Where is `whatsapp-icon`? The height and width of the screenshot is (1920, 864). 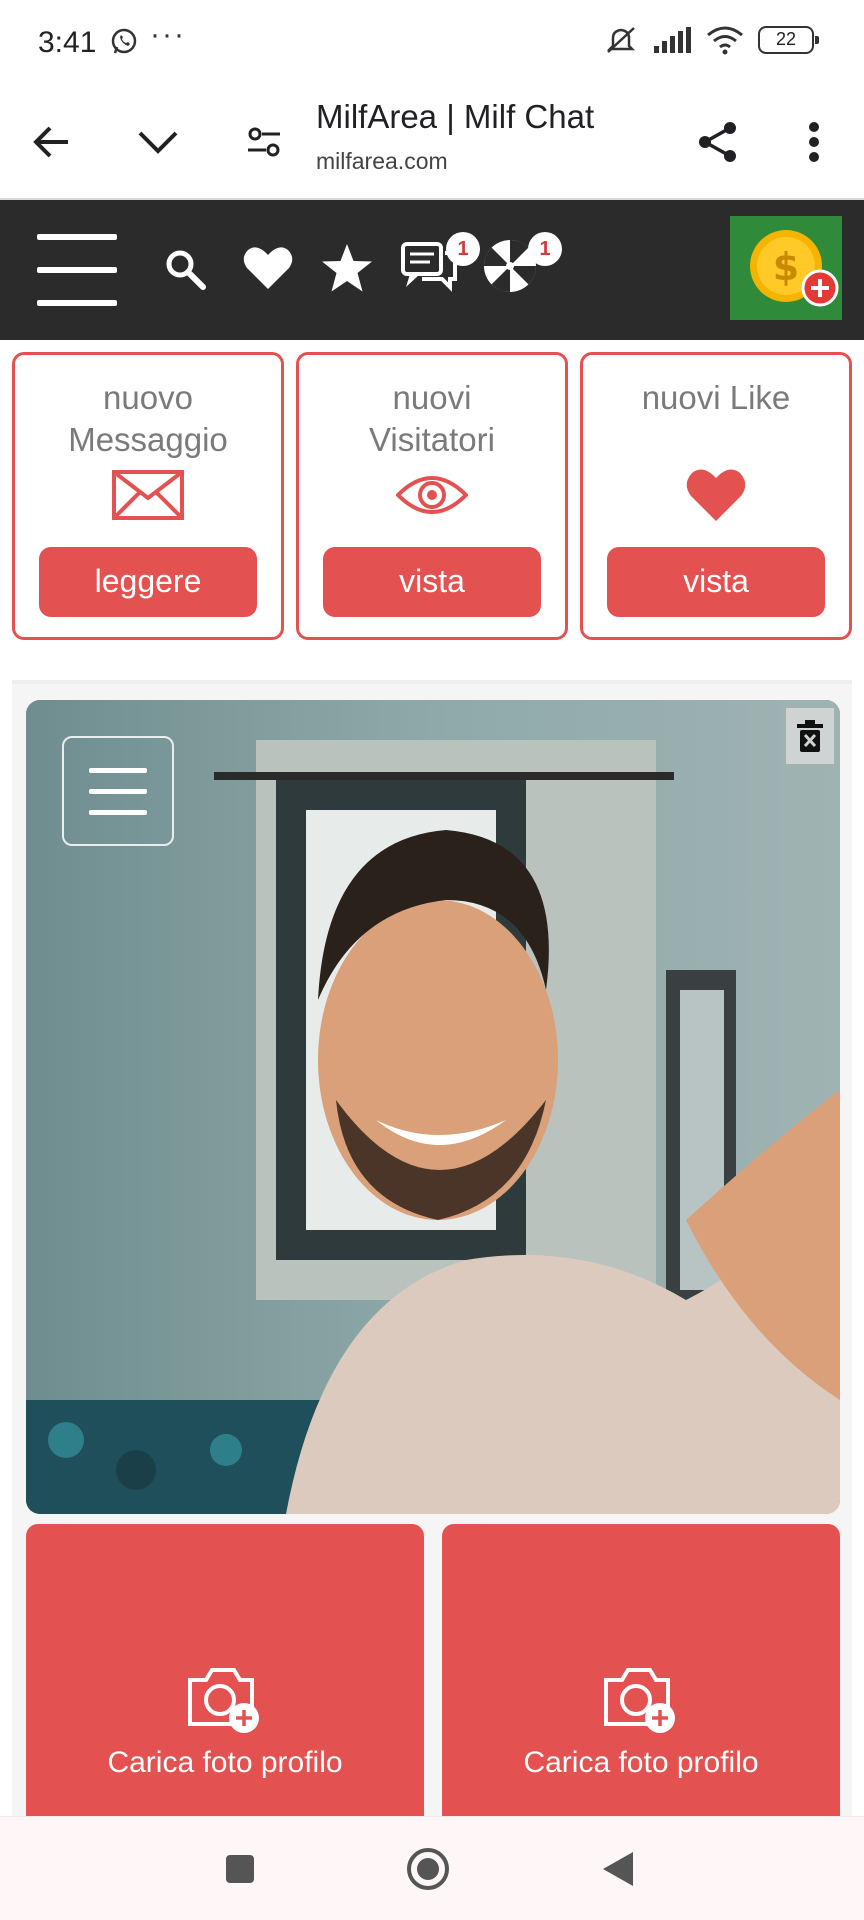
whatsapp-icon is located at coordinates (124, 41).